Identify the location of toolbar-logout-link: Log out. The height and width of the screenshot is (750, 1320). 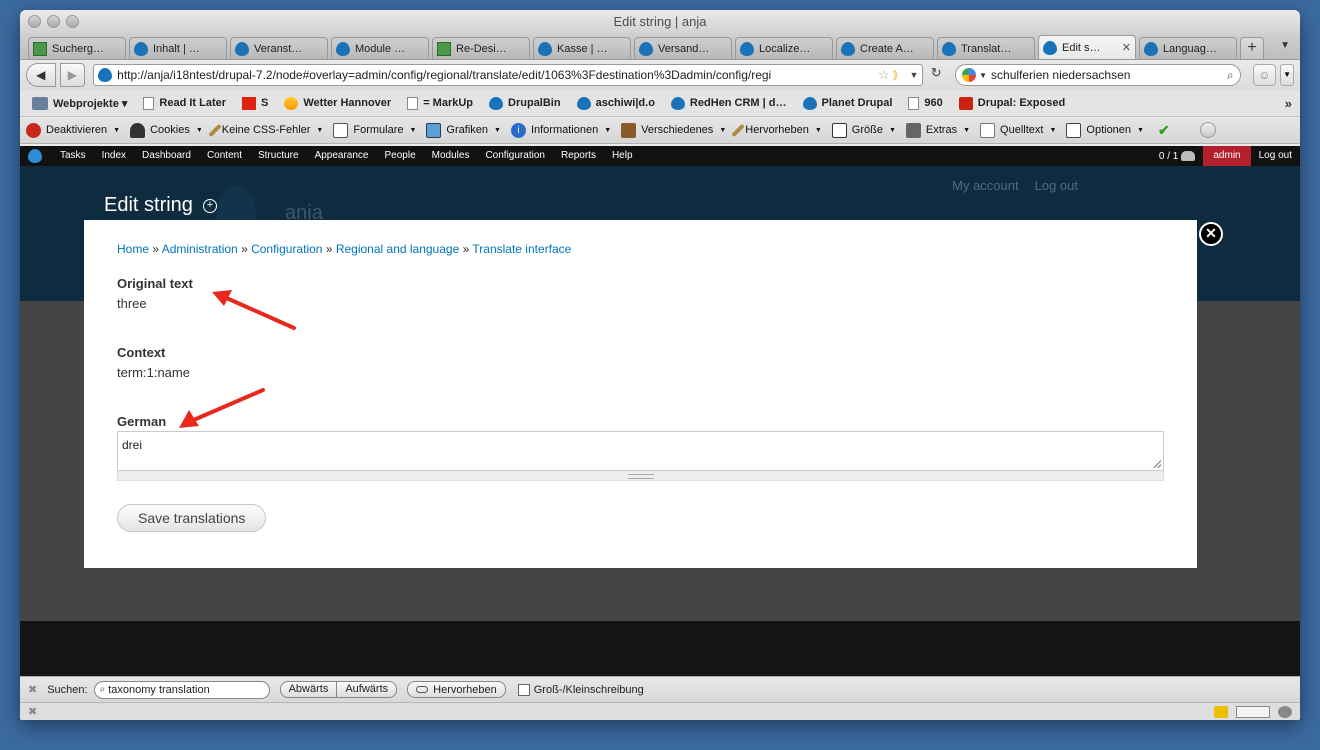
(1275, 156).